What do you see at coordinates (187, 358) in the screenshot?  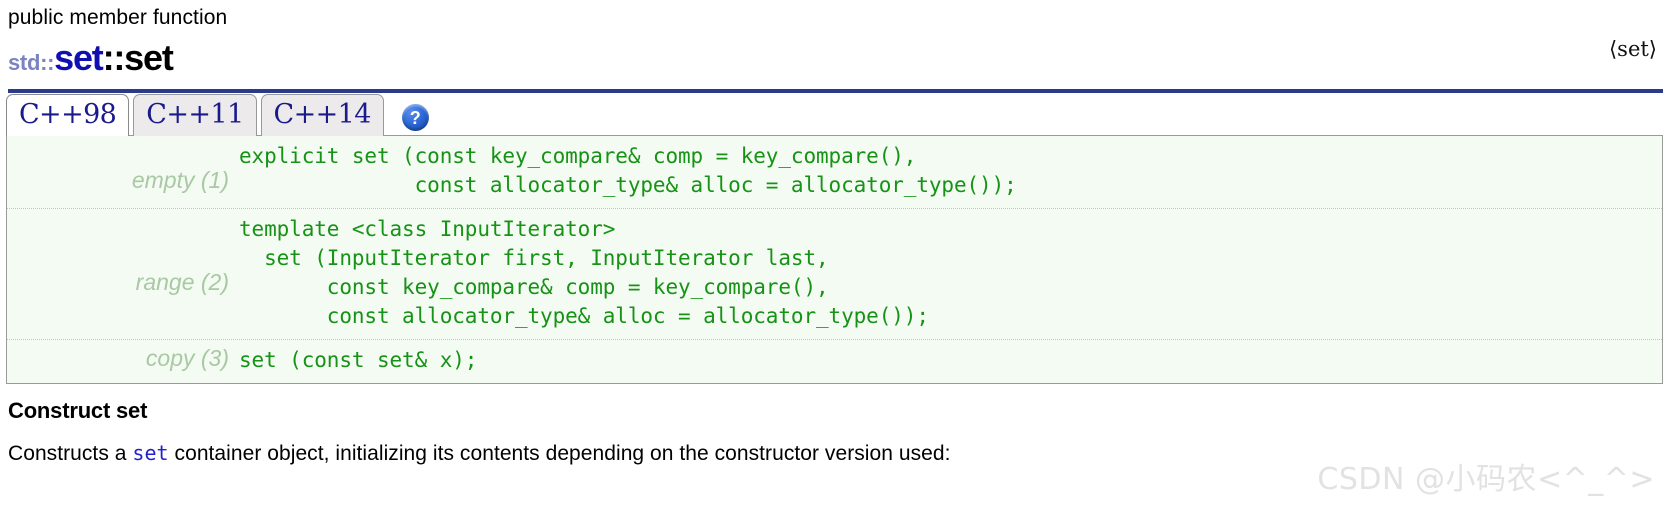 I see `prototype-label-copy: copy (3)` at bounding box center [187, 358].